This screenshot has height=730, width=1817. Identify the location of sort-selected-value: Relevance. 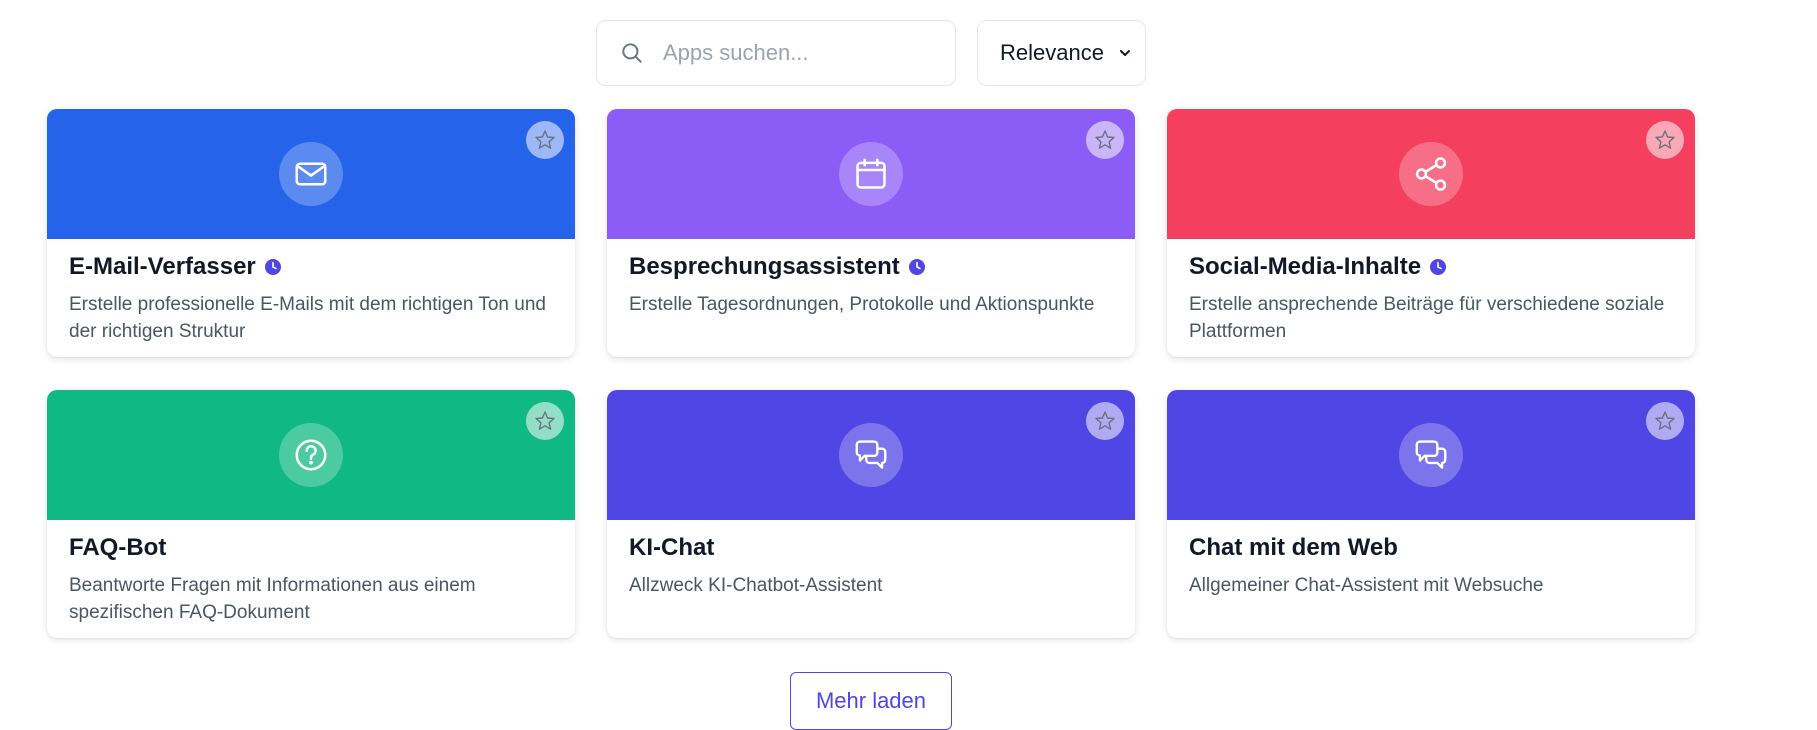
(1052, 52).